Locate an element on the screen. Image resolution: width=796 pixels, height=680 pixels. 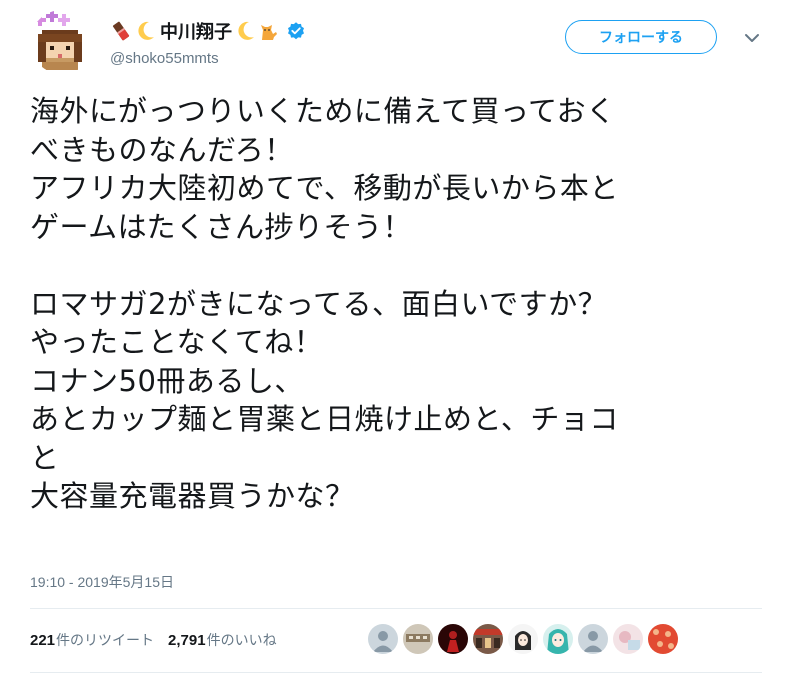
chevron-down-icon is located at coordinates (752, 38).